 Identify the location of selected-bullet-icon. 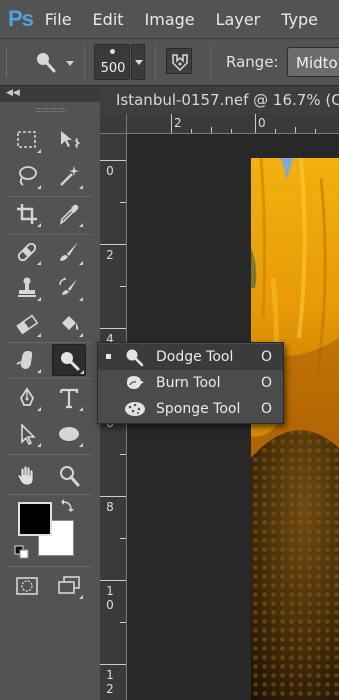
(108, 356).